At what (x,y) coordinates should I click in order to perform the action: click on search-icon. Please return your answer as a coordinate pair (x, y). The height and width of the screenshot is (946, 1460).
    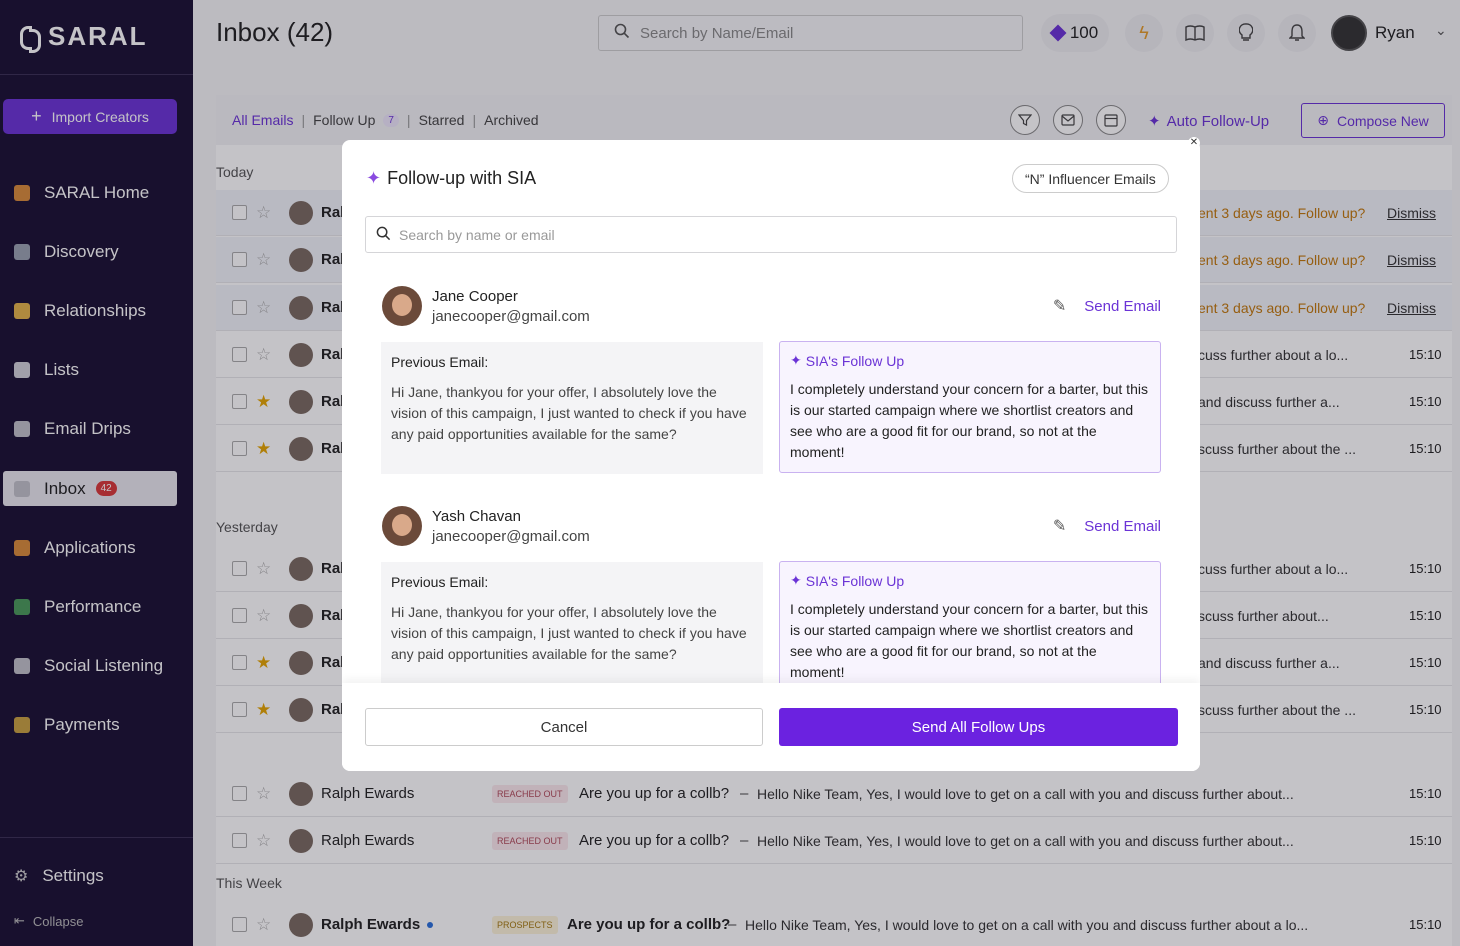
    Looking at the image, I should click on (383, 235).